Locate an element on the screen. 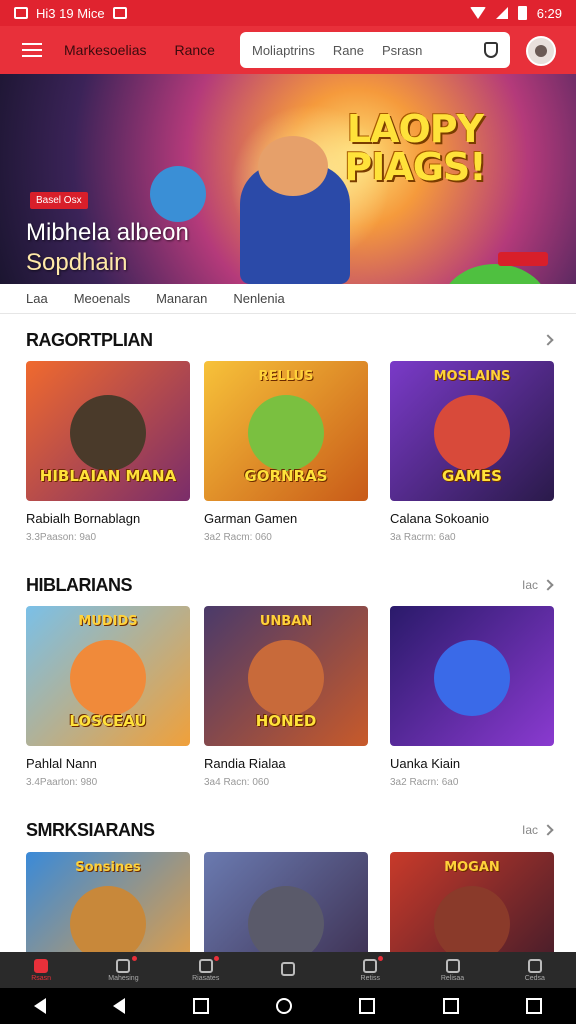 The height and width of the screenshot is (1024, 576). game-card: Uanka Kiain 3a2 Racrn: 6a0 is located at coordinates (472, 697).